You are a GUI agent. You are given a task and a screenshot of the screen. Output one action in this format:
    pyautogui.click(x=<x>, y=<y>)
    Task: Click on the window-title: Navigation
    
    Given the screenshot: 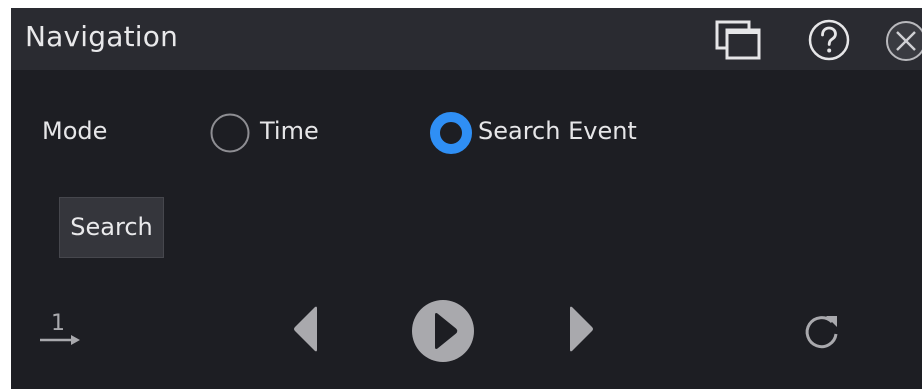 What is the action you would take?
    pyautogui.click(x=102, y=36)
    